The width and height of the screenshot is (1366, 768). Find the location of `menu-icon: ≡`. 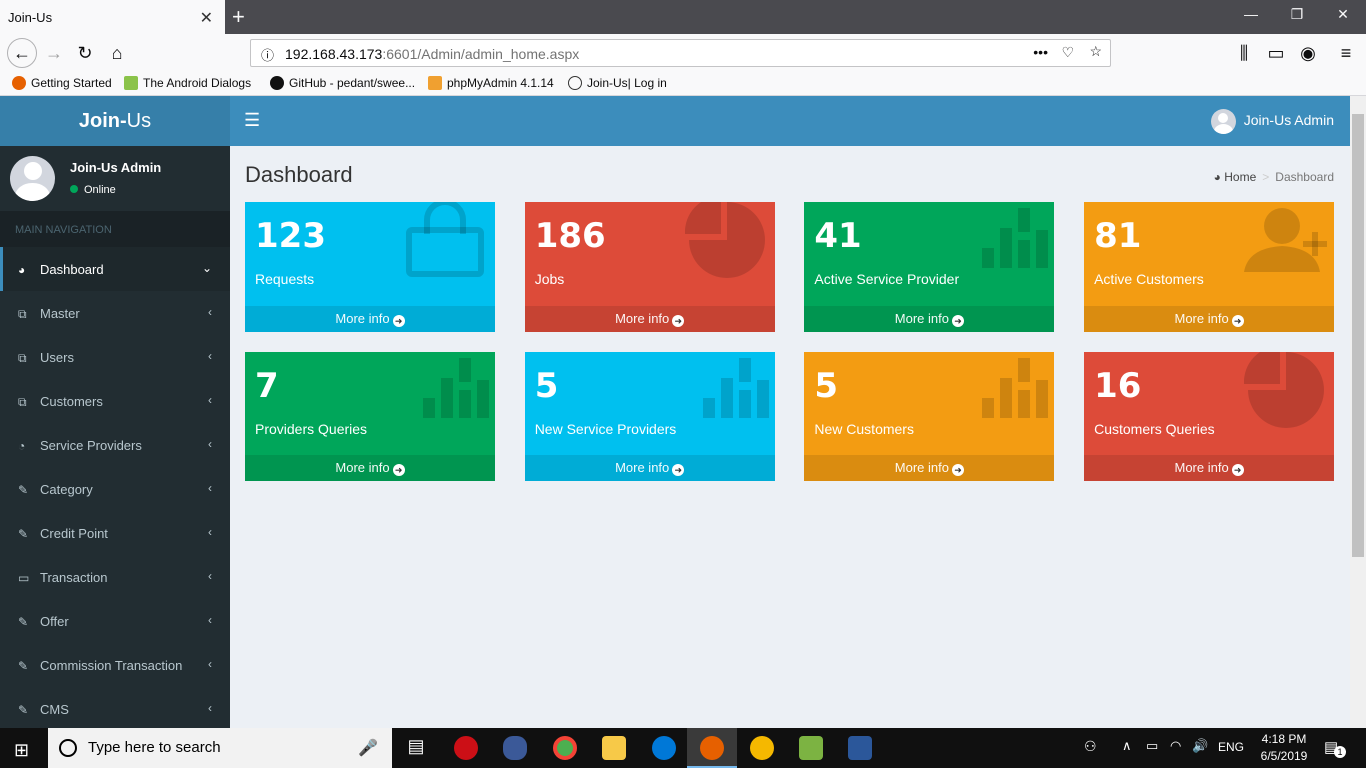

menu-icon: ≡ is located at coordinates (1346, 53).